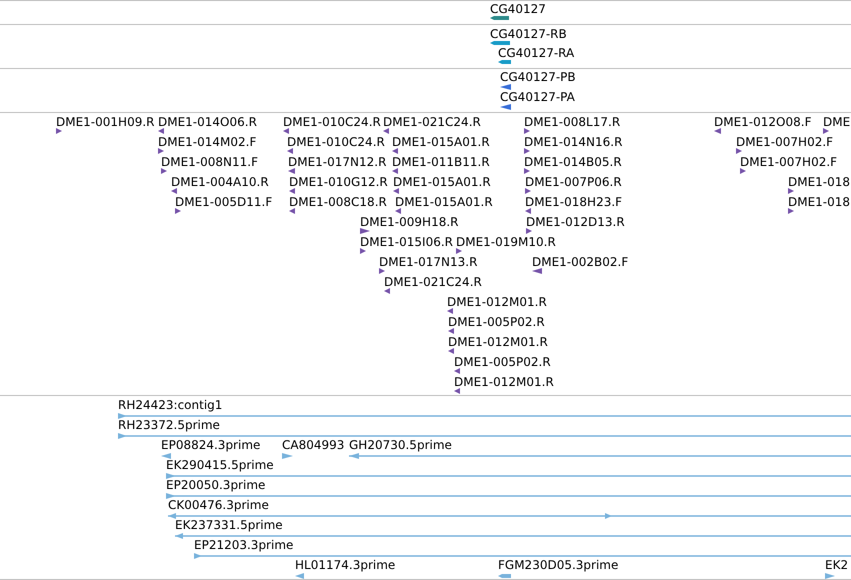  I want to click on feature-label: DME1-014M02.F, so click(207, 142).